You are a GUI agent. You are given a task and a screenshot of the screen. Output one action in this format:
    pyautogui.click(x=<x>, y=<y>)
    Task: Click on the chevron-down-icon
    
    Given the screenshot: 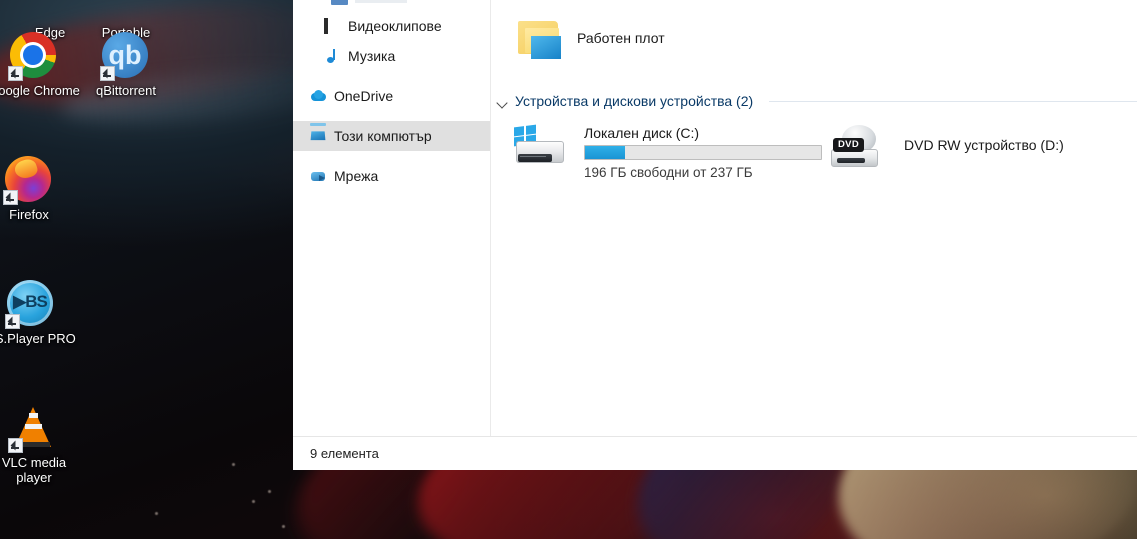 What is the action you would take?
    pyautogui.click(x=502, y=101)
    